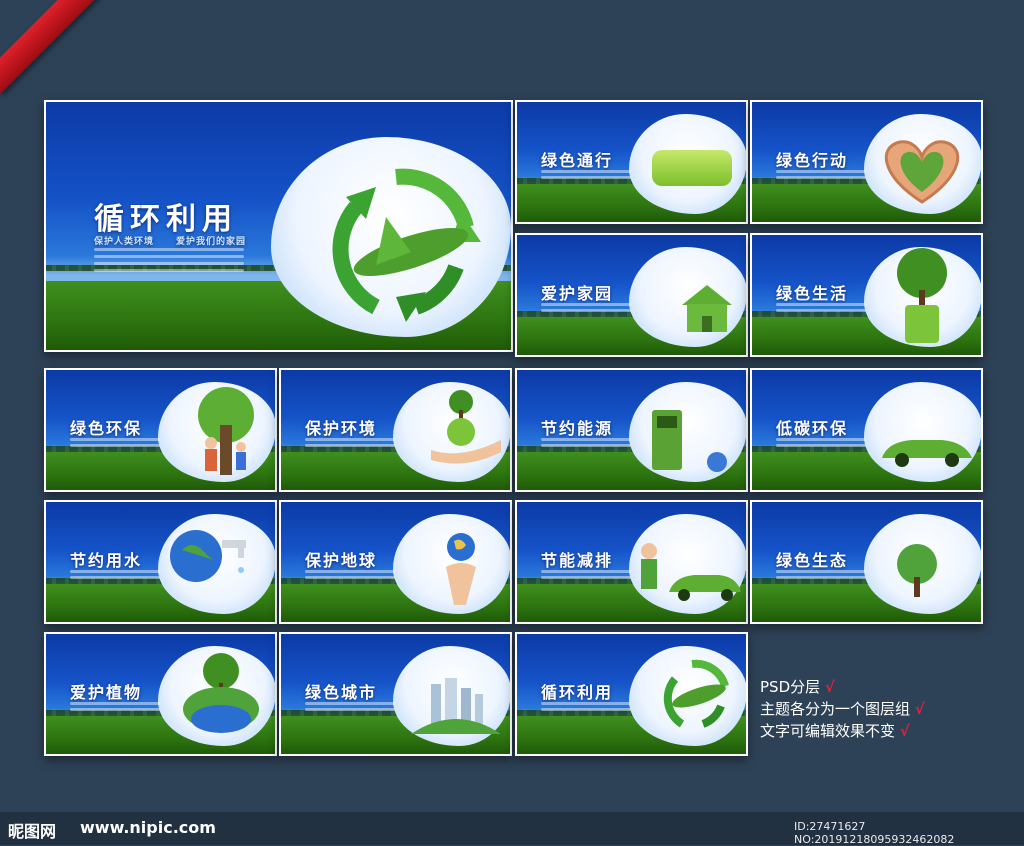 The width and height of the screenshot is (1024, 846). I want to click on slide-lvse-chengshi: 绿色城市, so click(395, 694).